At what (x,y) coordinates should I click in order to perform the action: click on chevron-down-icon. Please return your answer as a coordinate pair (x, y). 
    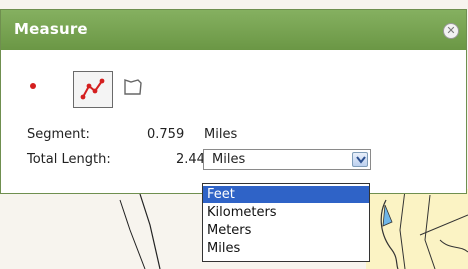
    Looking at the image, I should click on (361, 160).